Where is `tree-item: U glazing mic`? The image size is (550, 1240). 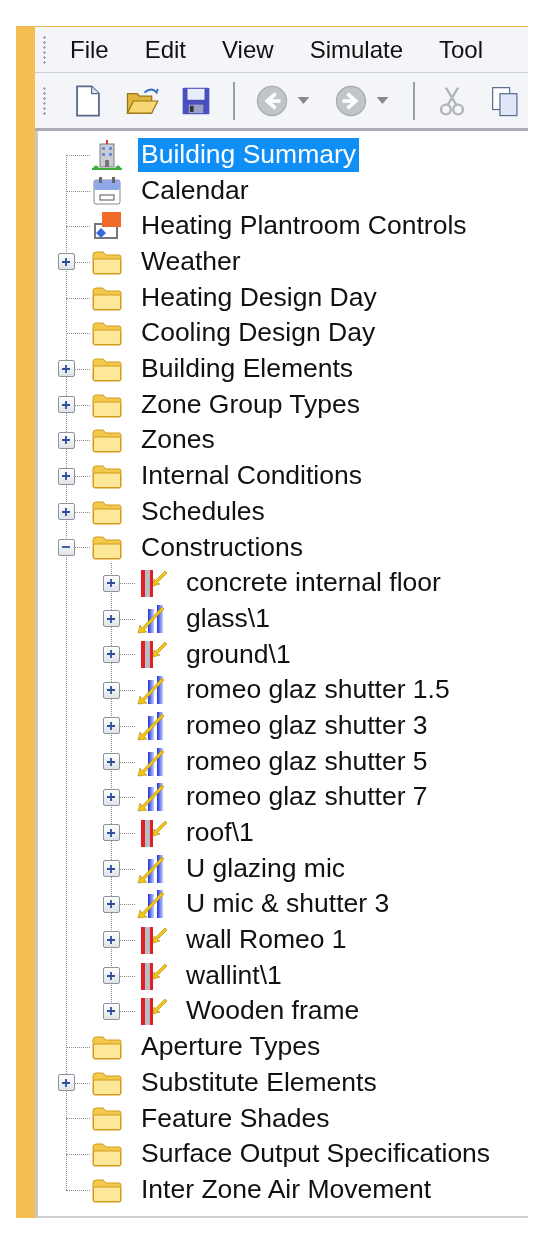
tree-item: U glazing mic is located at coordinates (266, 868).